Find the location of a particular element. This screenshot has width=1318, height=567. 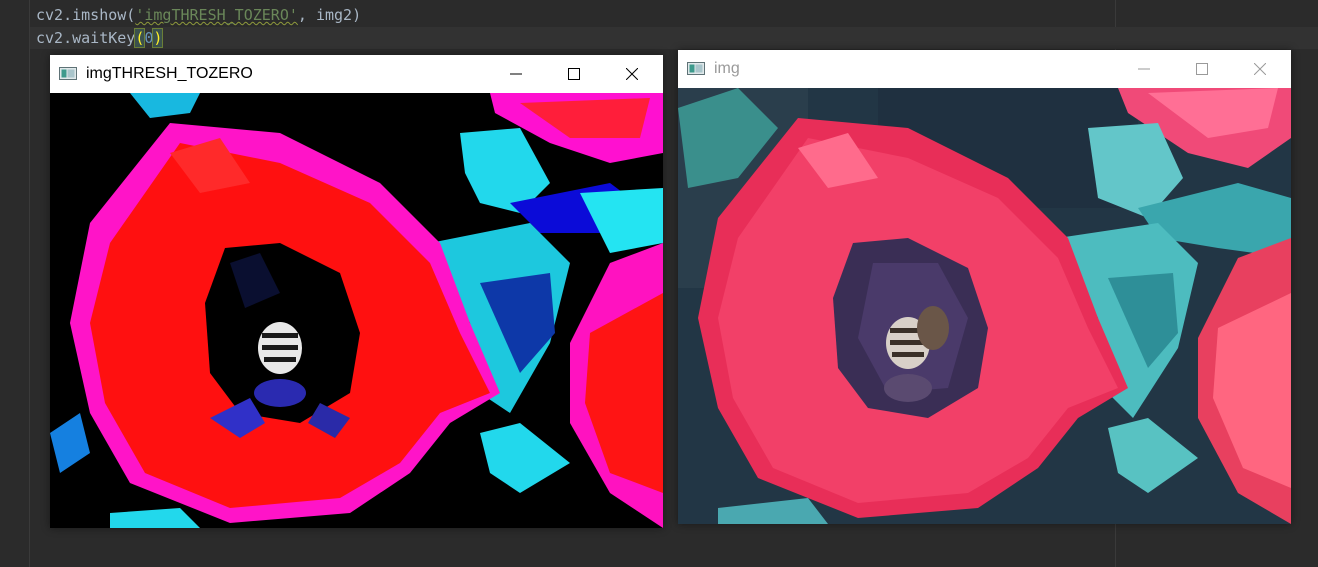

code-token: , img2) is located at coordinates (329, 15).